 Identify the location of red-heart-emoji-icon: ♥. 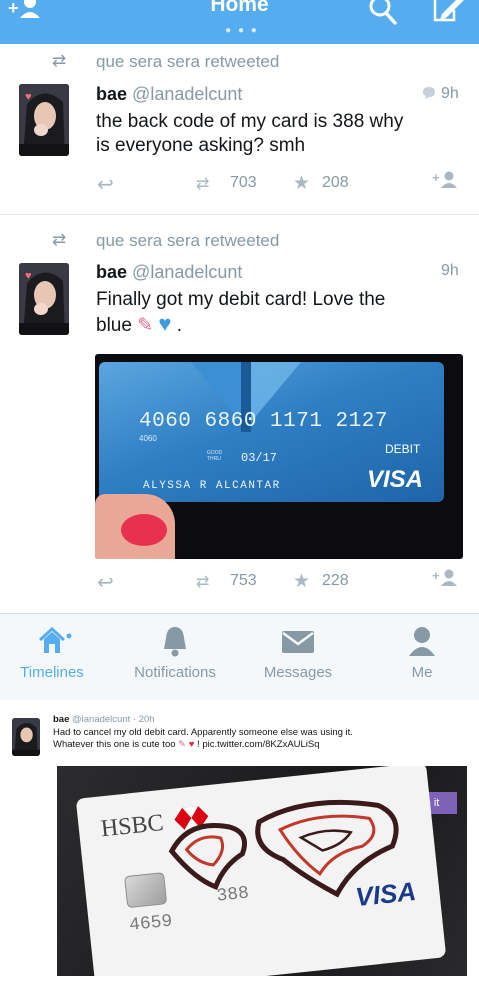
(191, 744).